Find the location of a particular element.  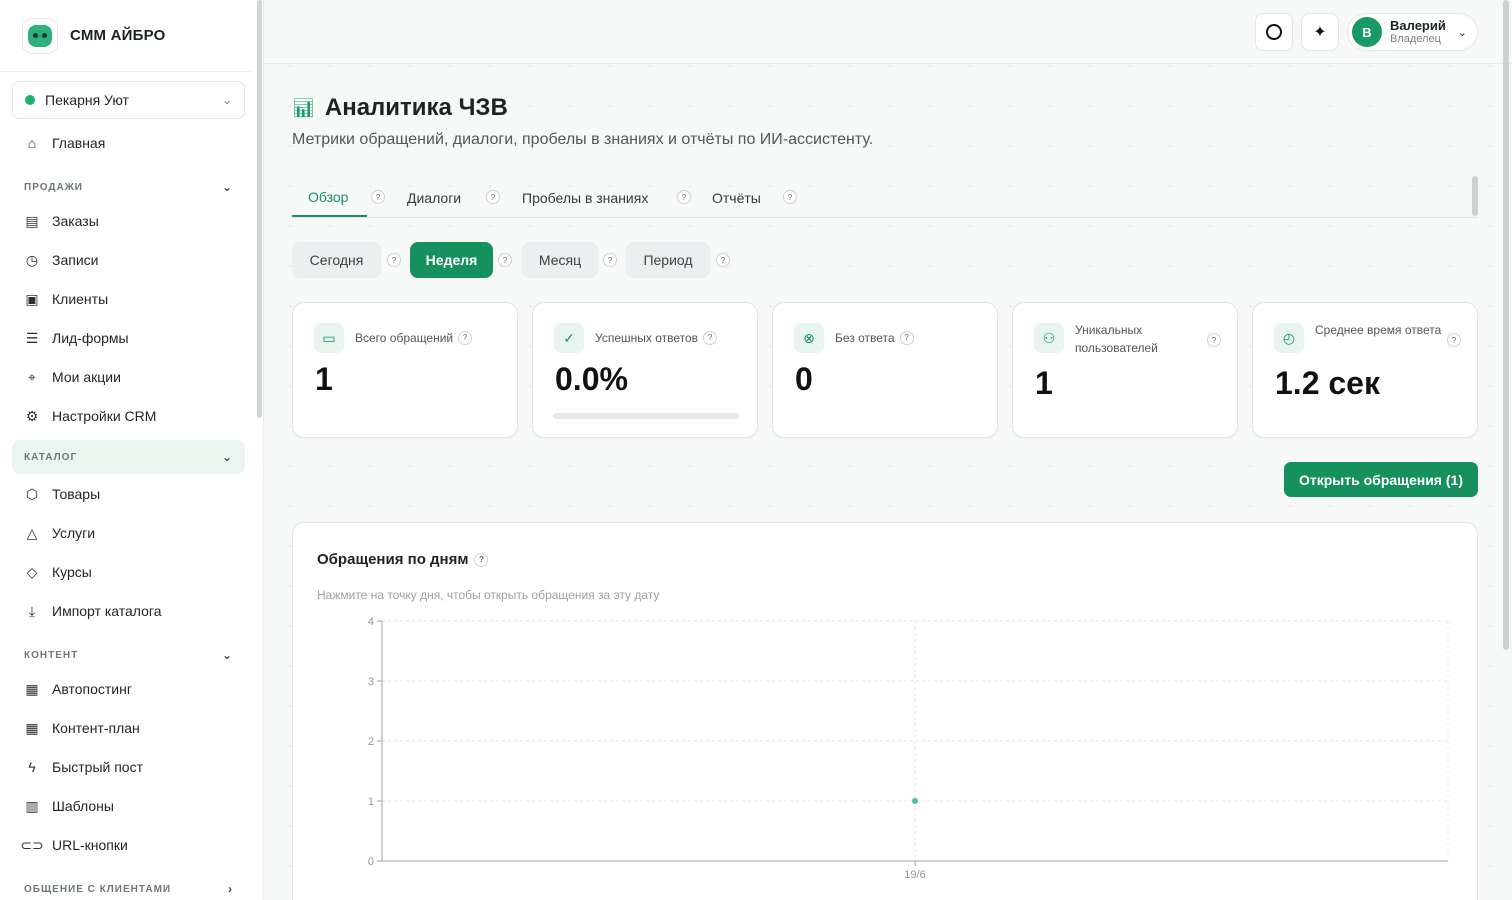

tab-label: Обзор is located at coordinates (328, 196).